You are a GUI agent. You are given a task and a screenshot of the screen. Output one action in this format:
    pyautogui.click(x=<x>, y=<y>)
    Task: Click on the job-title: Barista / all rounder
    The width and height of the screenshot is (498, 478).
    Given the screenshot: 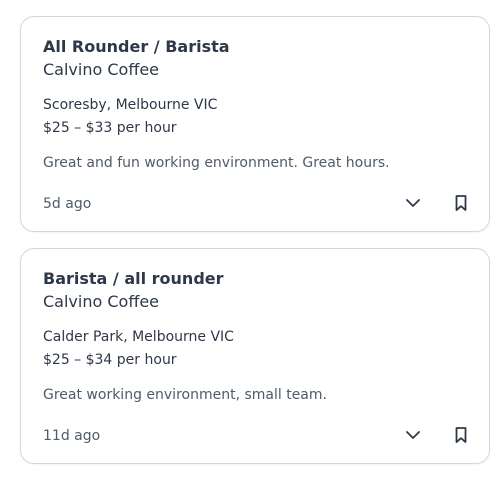 What is the action you would take?
    pyautogui.click(x=133, y=278)
    